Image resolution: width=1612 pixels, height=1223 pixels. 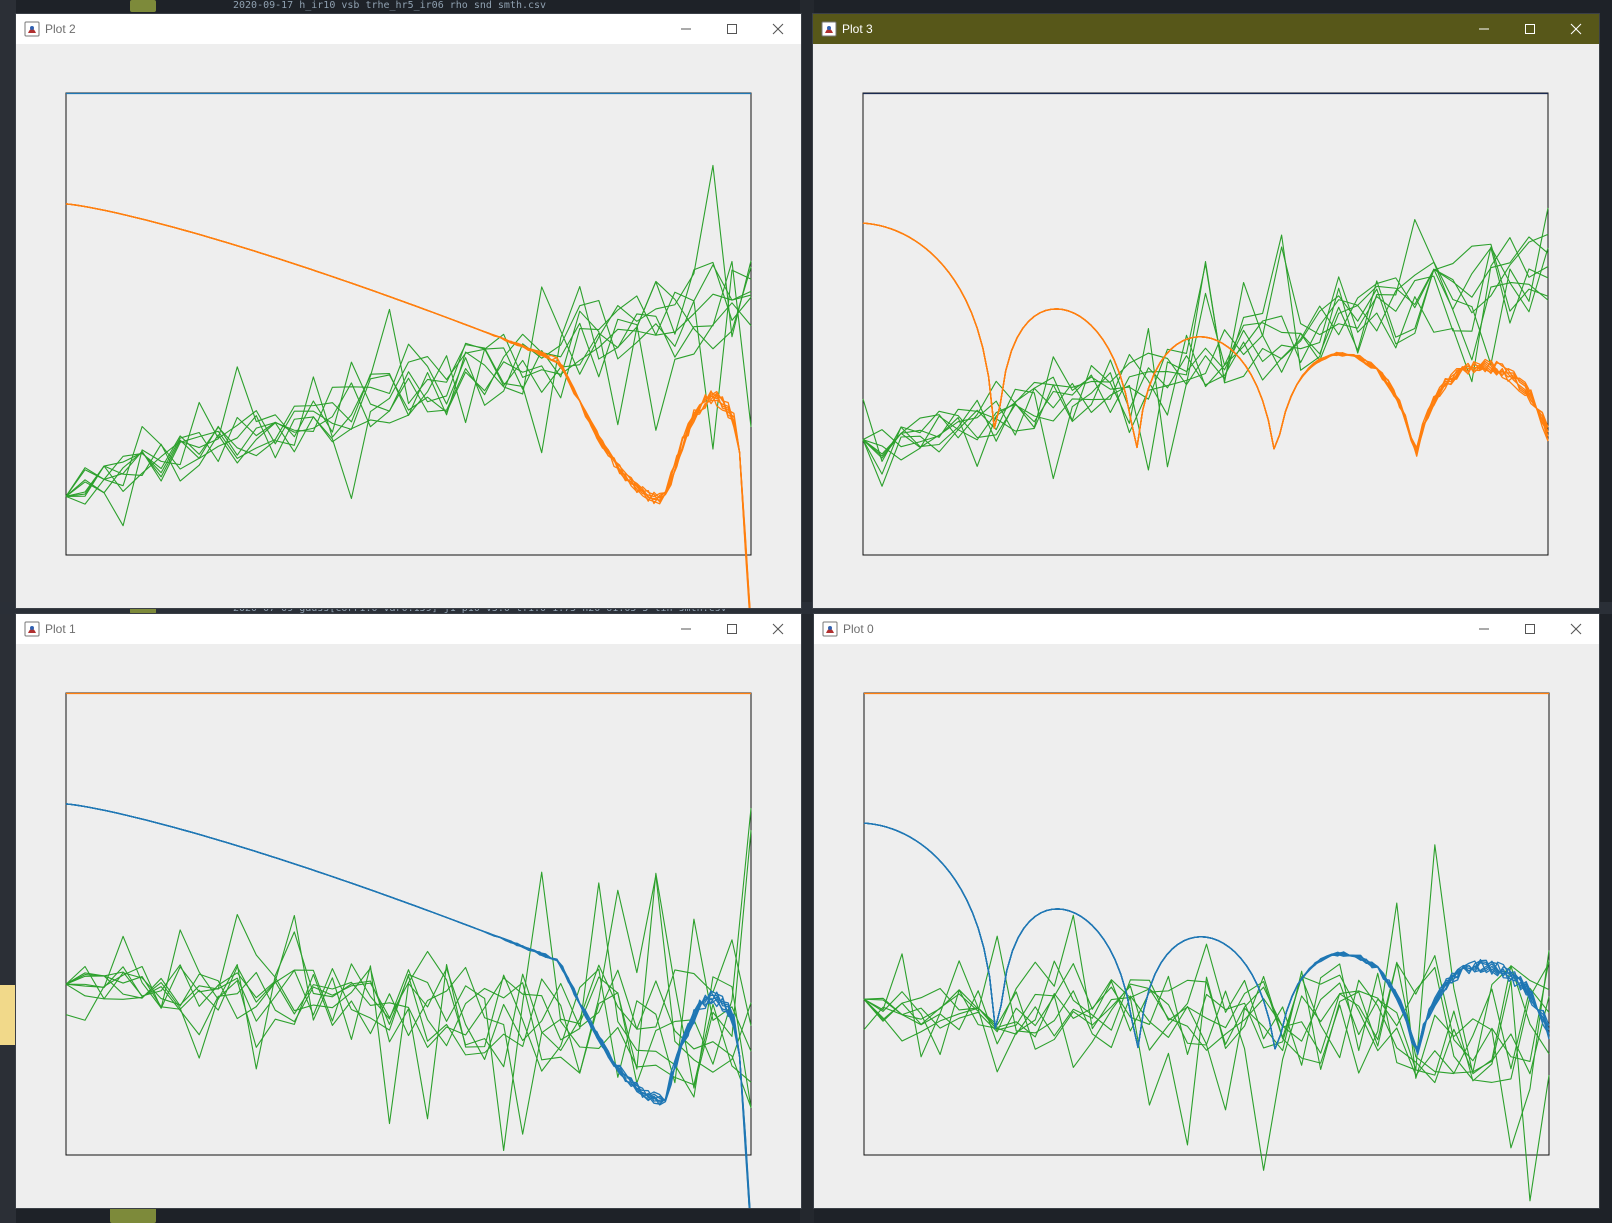 What do you see at coordinates (858, 629) in the screenshot?
I see `window-title: Plot 0` at bounding box center [858, 629].